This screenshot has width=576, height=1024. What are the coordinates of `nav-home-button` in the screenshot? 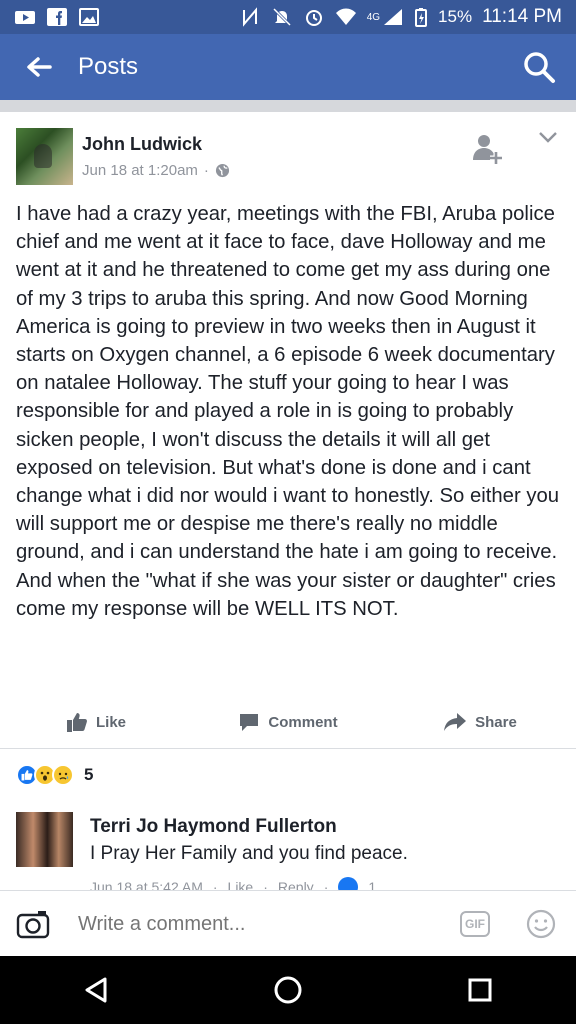 It's located at (288, 990).